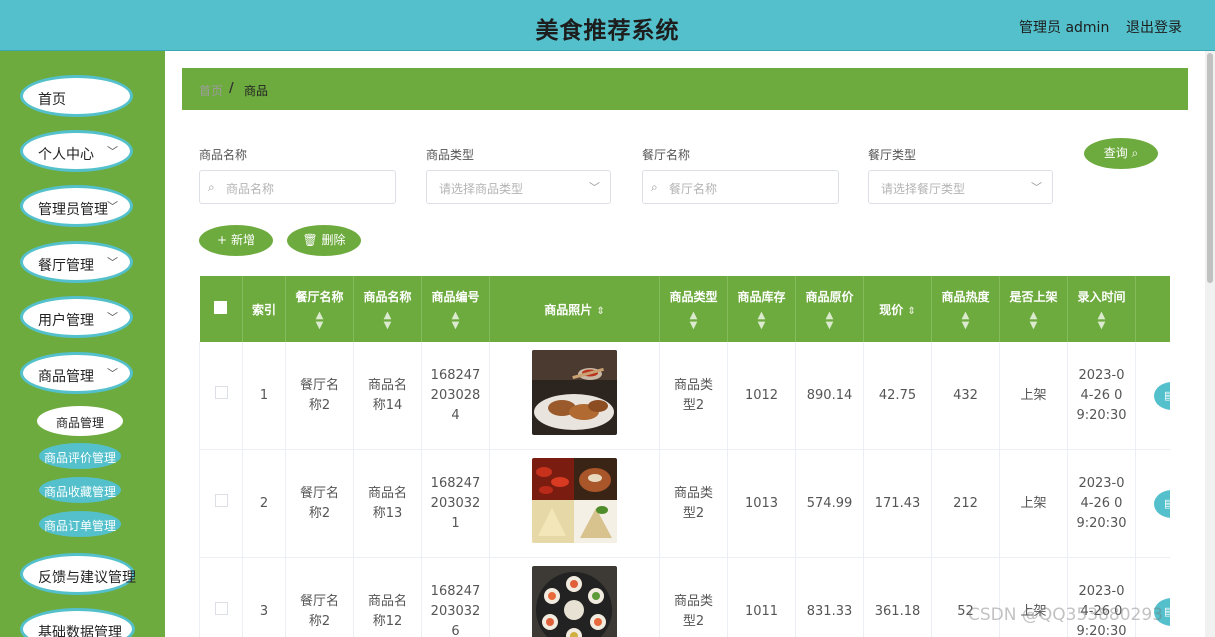  What do you see at coordinates (66, 266) in the screenshot?
I see `sidebar-item-label: 餐厅管理` at bounding box center [66, 266].